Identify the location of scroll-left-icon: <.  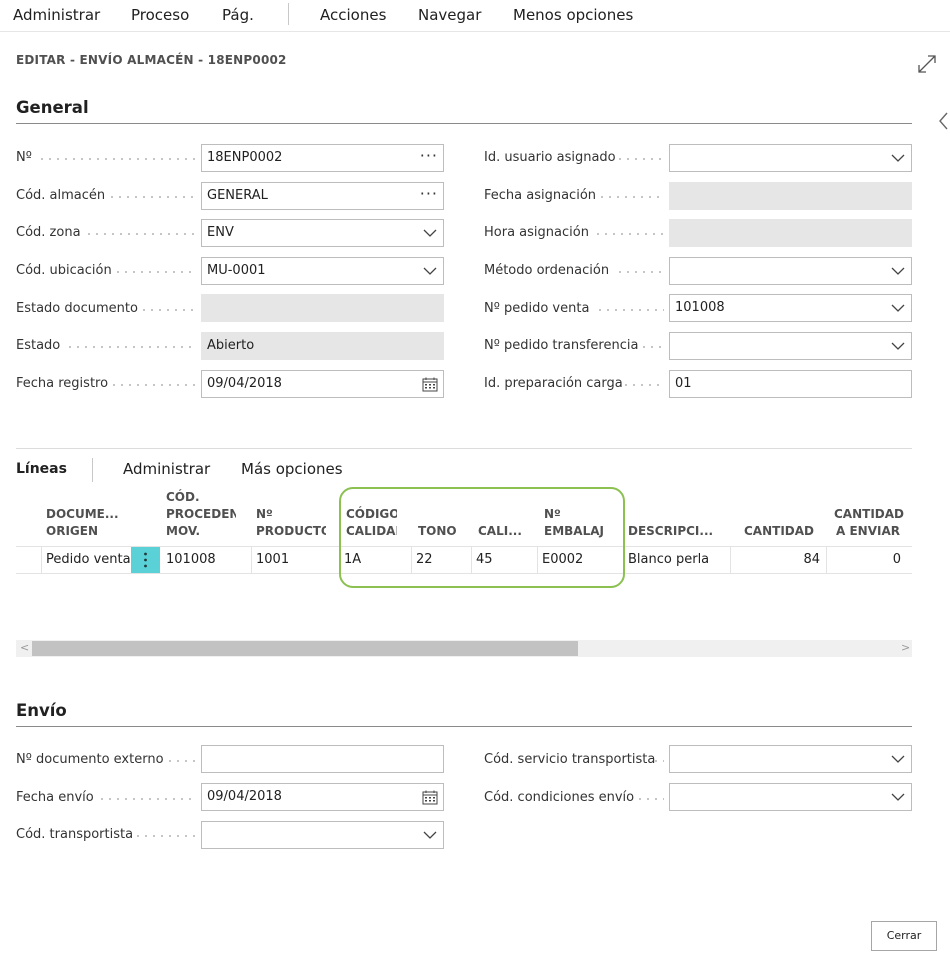
(24, 647).